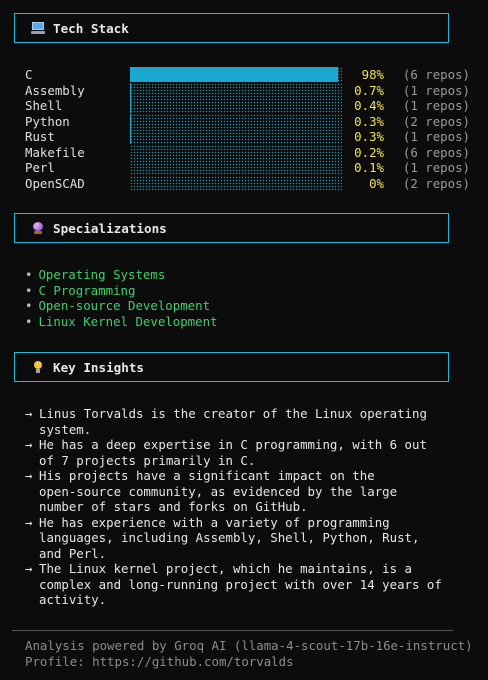 The width and height of the screenshot is (488, 680). What do you see at coordinates (98, 367) in the screenshot?
I see `insights-title: Key Insights` at bounding box center [98, 367].